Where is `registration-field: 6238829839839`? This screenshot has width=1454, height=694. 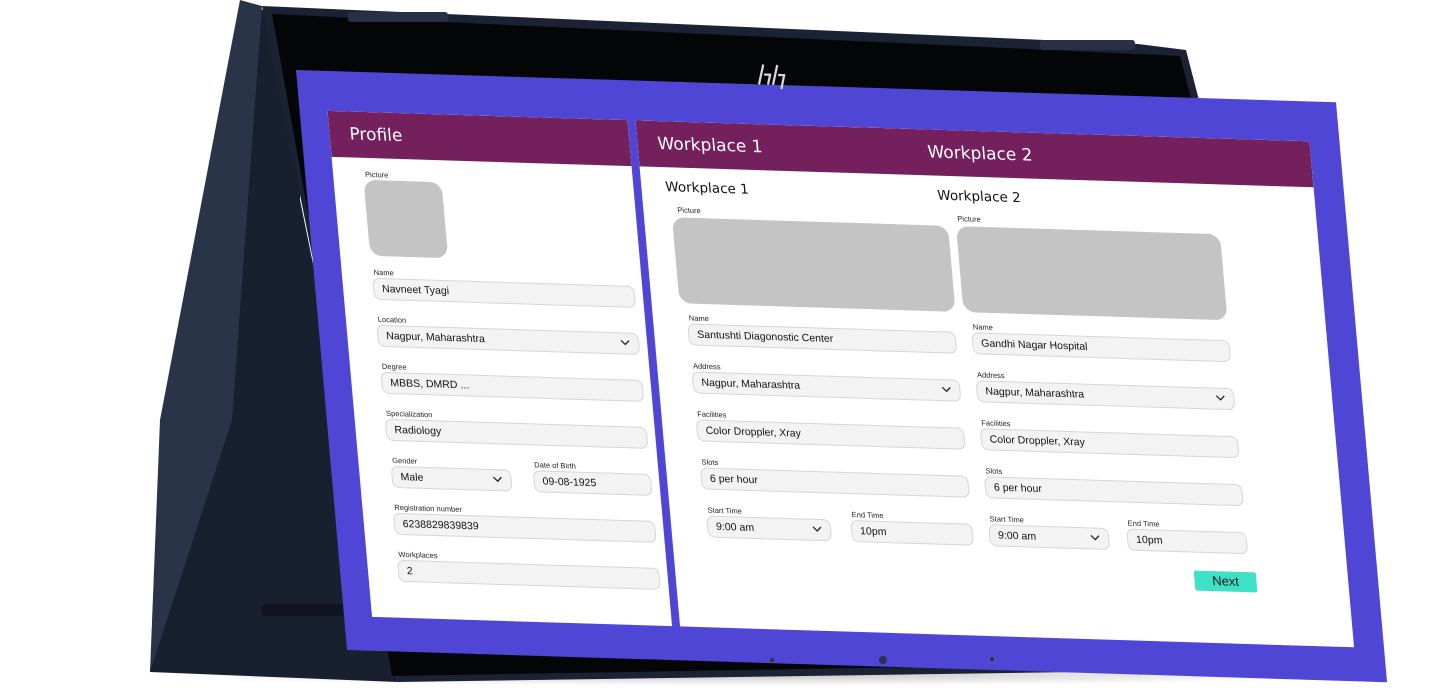 registration-field: 6238829839839 is located at coordinates (524, 527).